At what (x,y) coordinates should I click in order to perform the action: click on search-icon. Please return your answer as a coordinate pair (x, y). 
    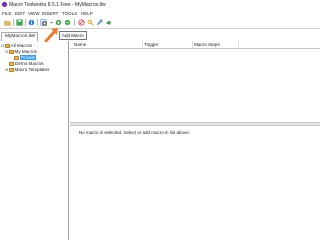
    Looking at the image, I should click on (90, 22).